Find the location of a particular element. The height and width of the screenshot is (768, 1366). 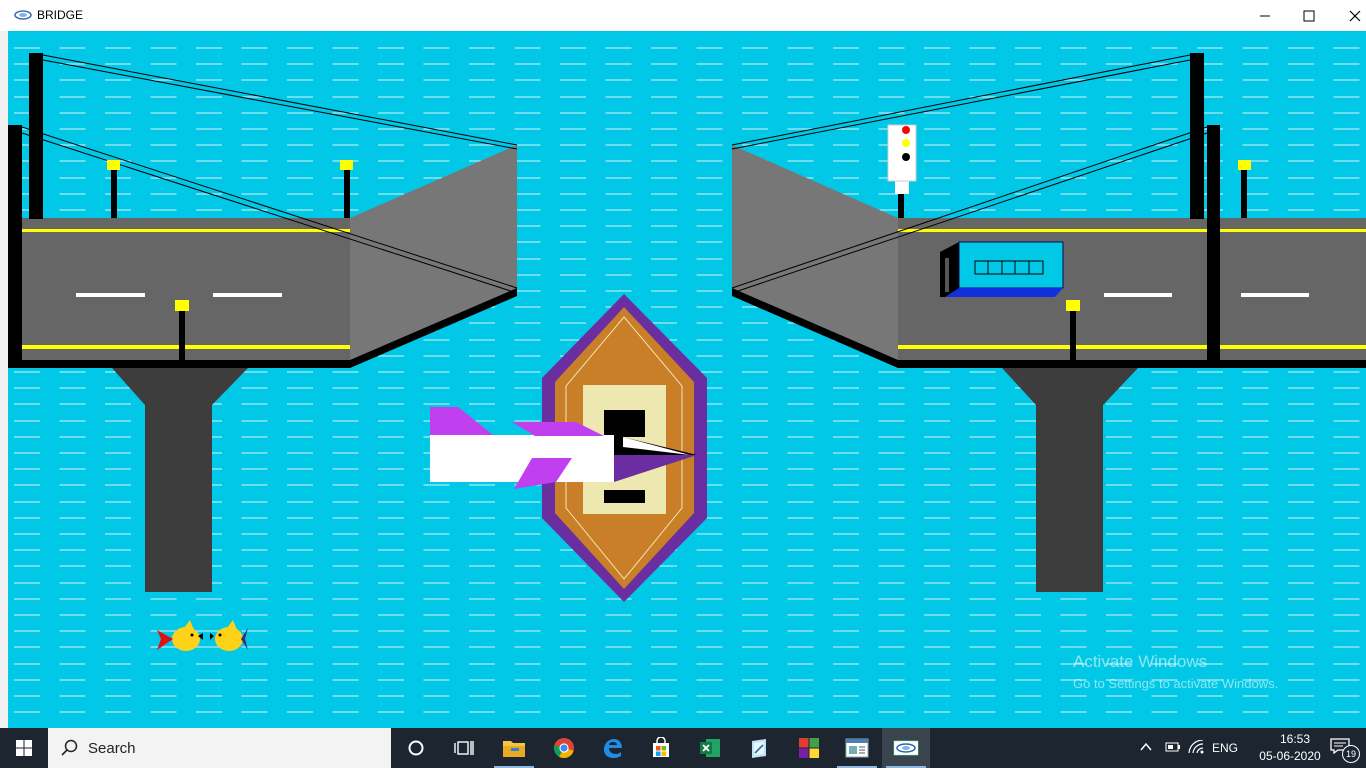

notepad-button is located at coordinates (759, 748).